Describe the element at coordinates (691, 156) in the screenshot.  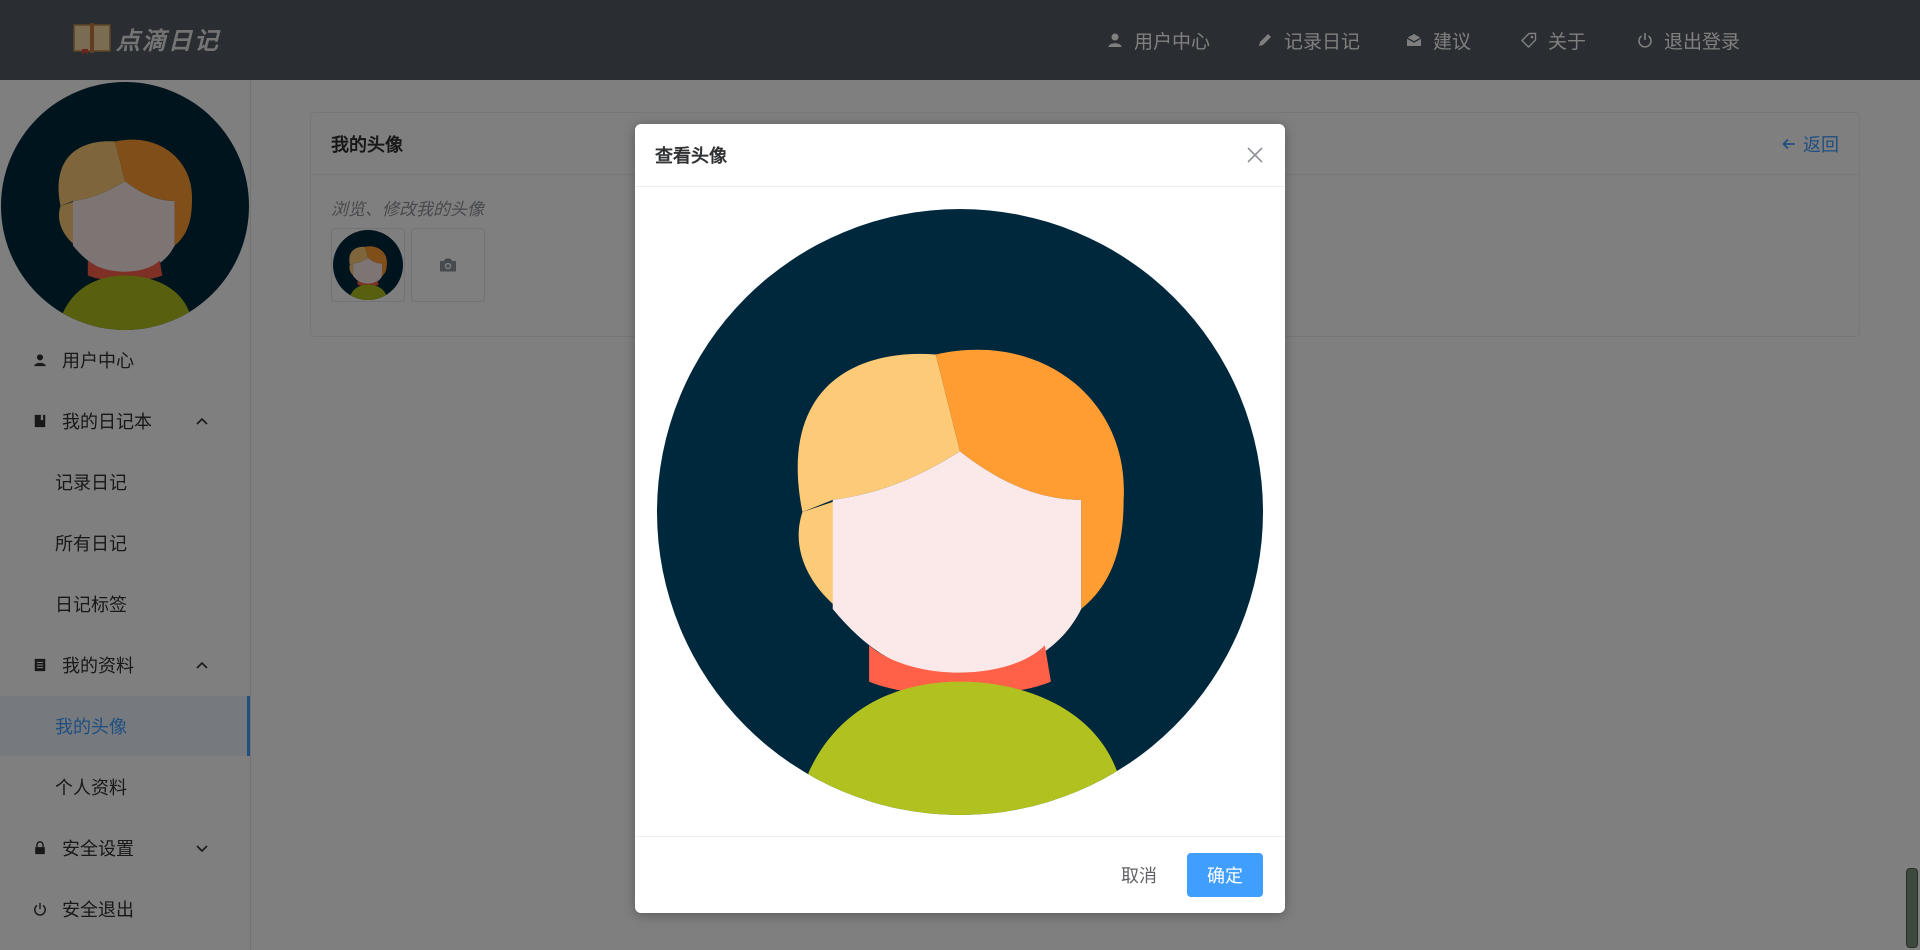
I see `dialog-title: 查看头像` at that location.